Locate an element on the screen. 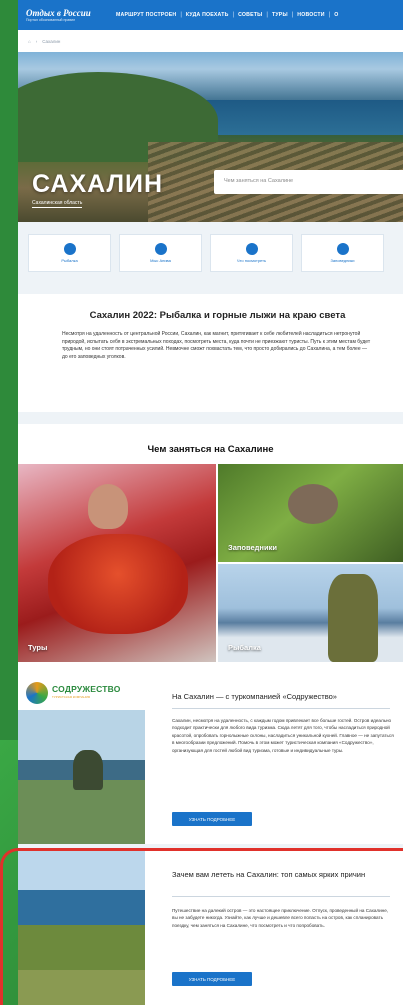 This screenshot has width=403, height=1005. tile-photo-person is located at coordinates (108, 506).